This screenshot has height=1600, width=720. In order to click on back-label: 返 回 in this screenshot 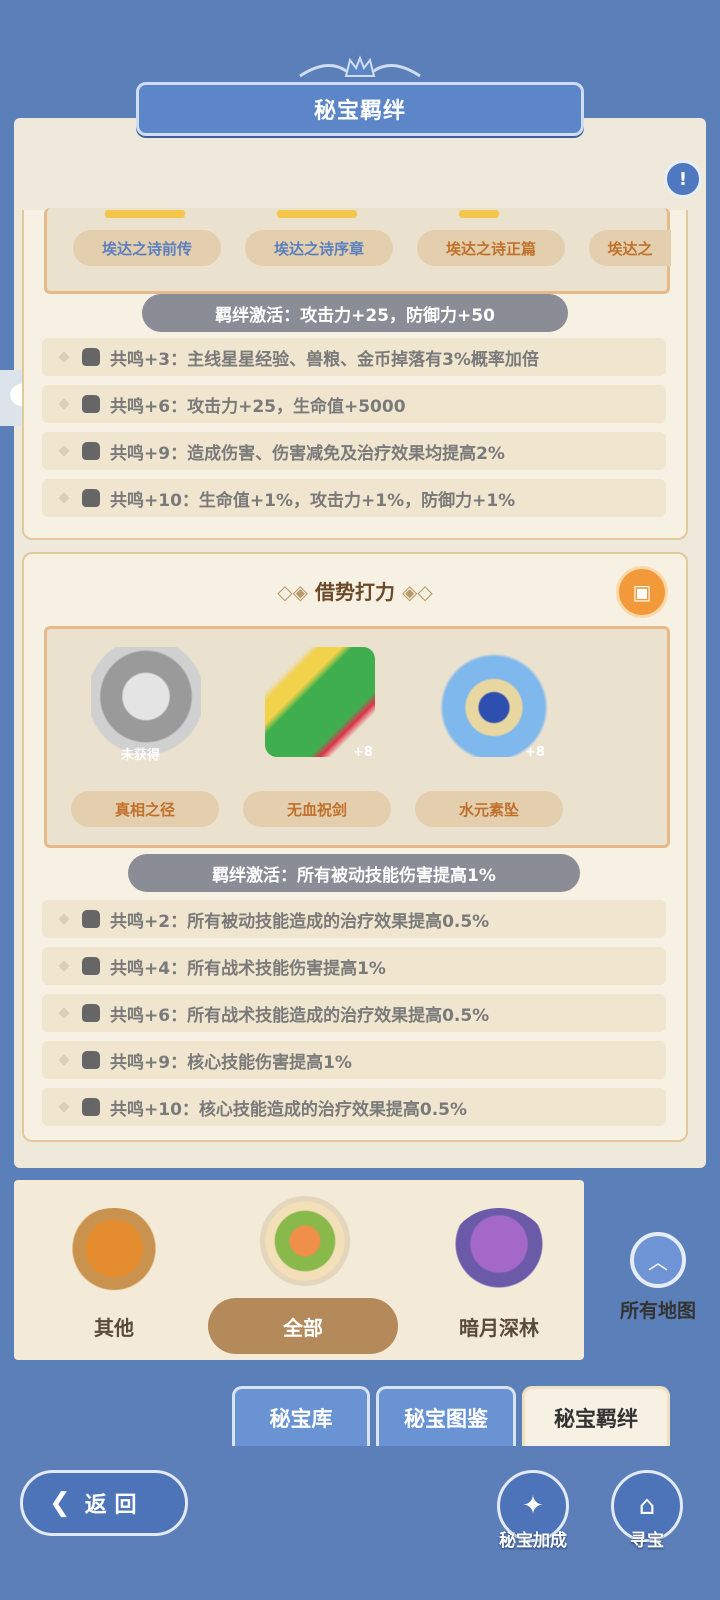, I will do `click(110, 1505)`.